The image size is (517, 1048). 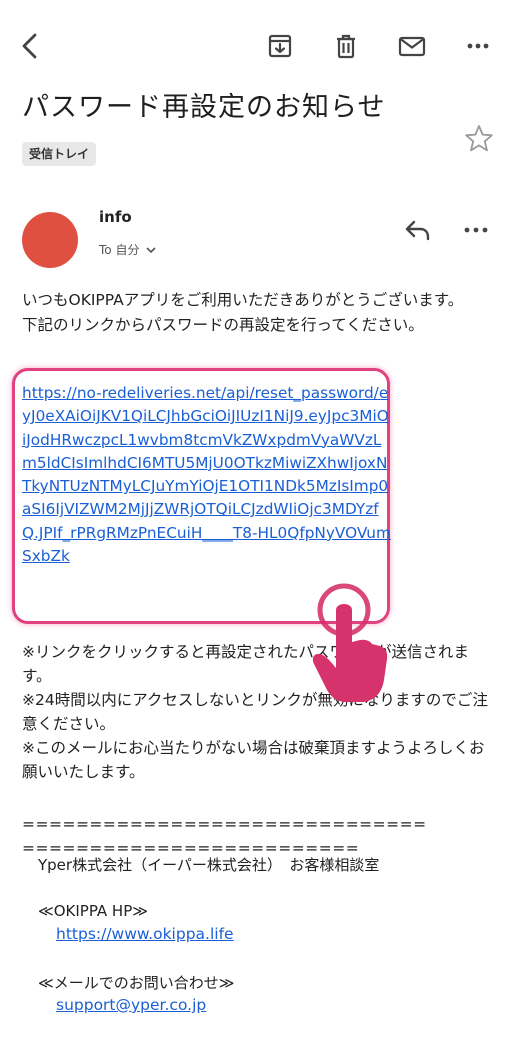 I want to click on envelope-icon, so click(x=412, y=46).